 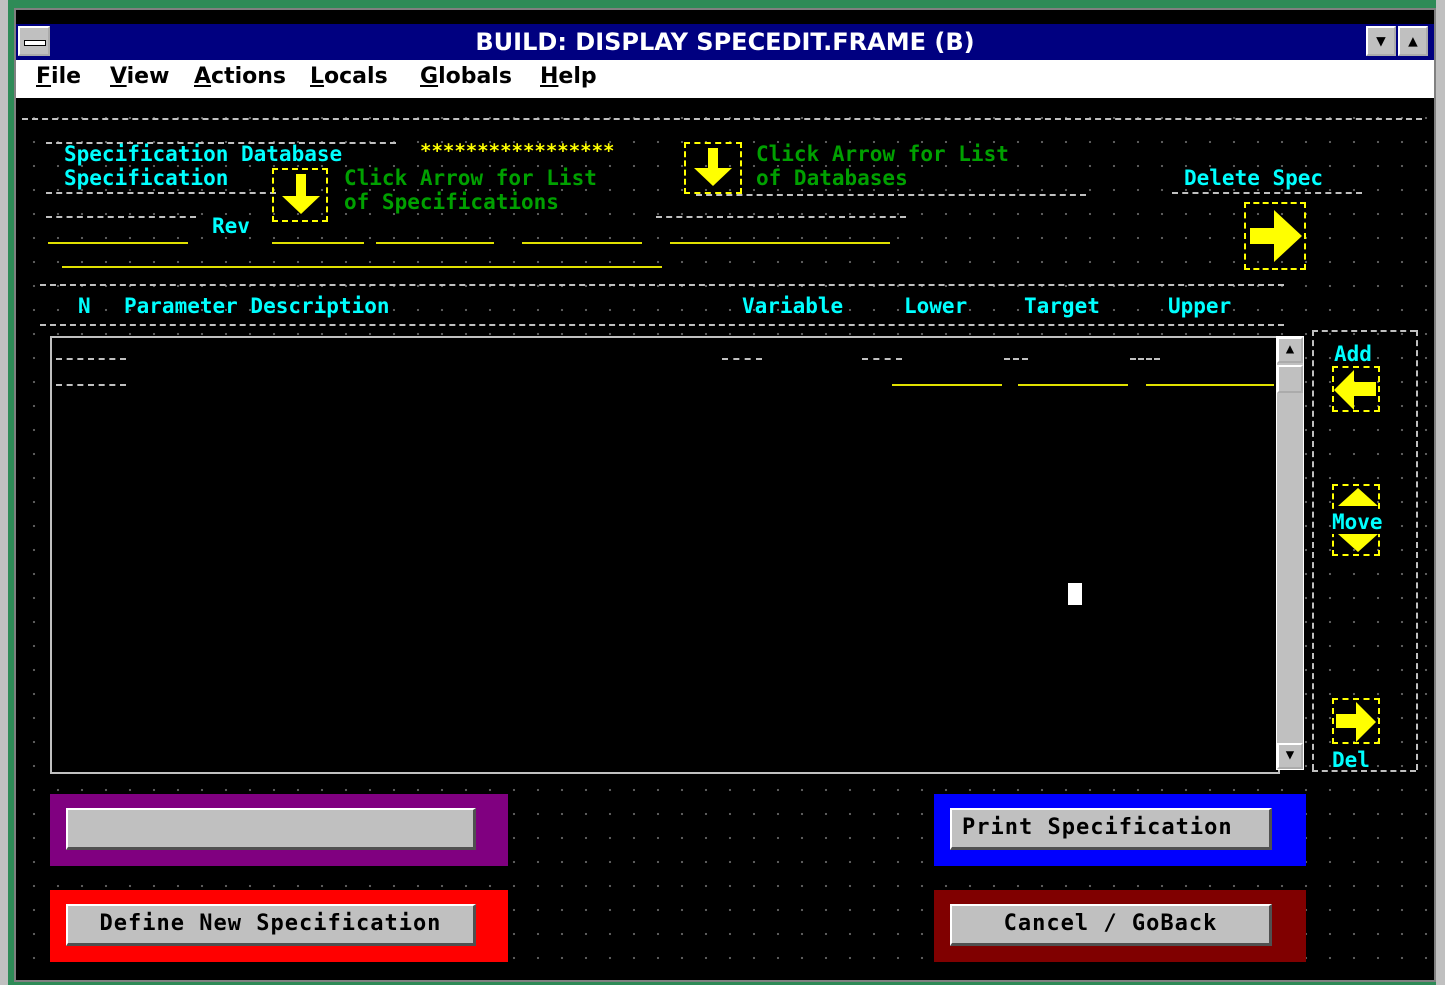 I want to click on delete-row-button, so click(x=1356, y=721).